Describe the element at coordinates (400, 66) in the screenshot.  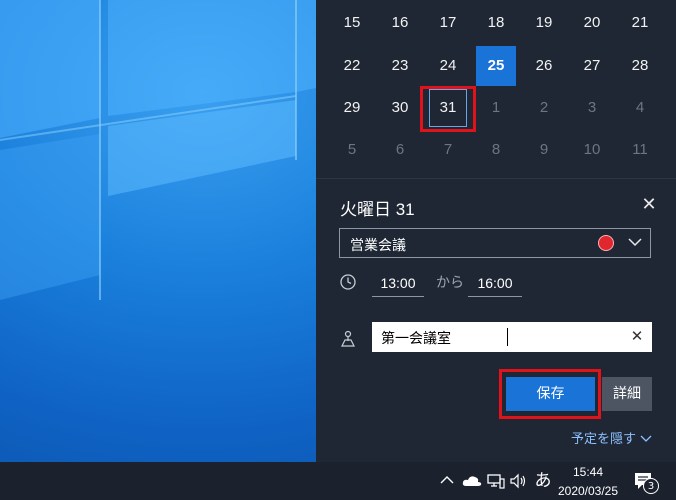
I see `calendar-day: 23` at that location.